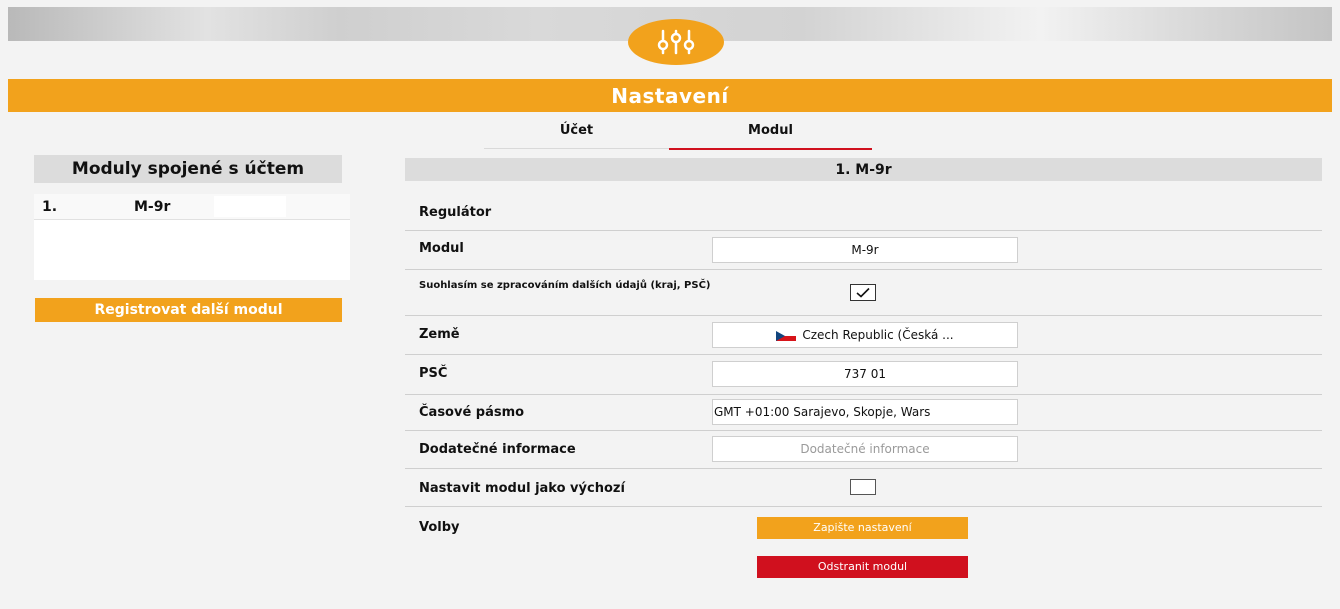 The width and height of the screenshot is (1340, 609). Describe the element at coordinates (188, 310) in the screenshot. I see `register-module-button: Registrovat další modul` at that location.